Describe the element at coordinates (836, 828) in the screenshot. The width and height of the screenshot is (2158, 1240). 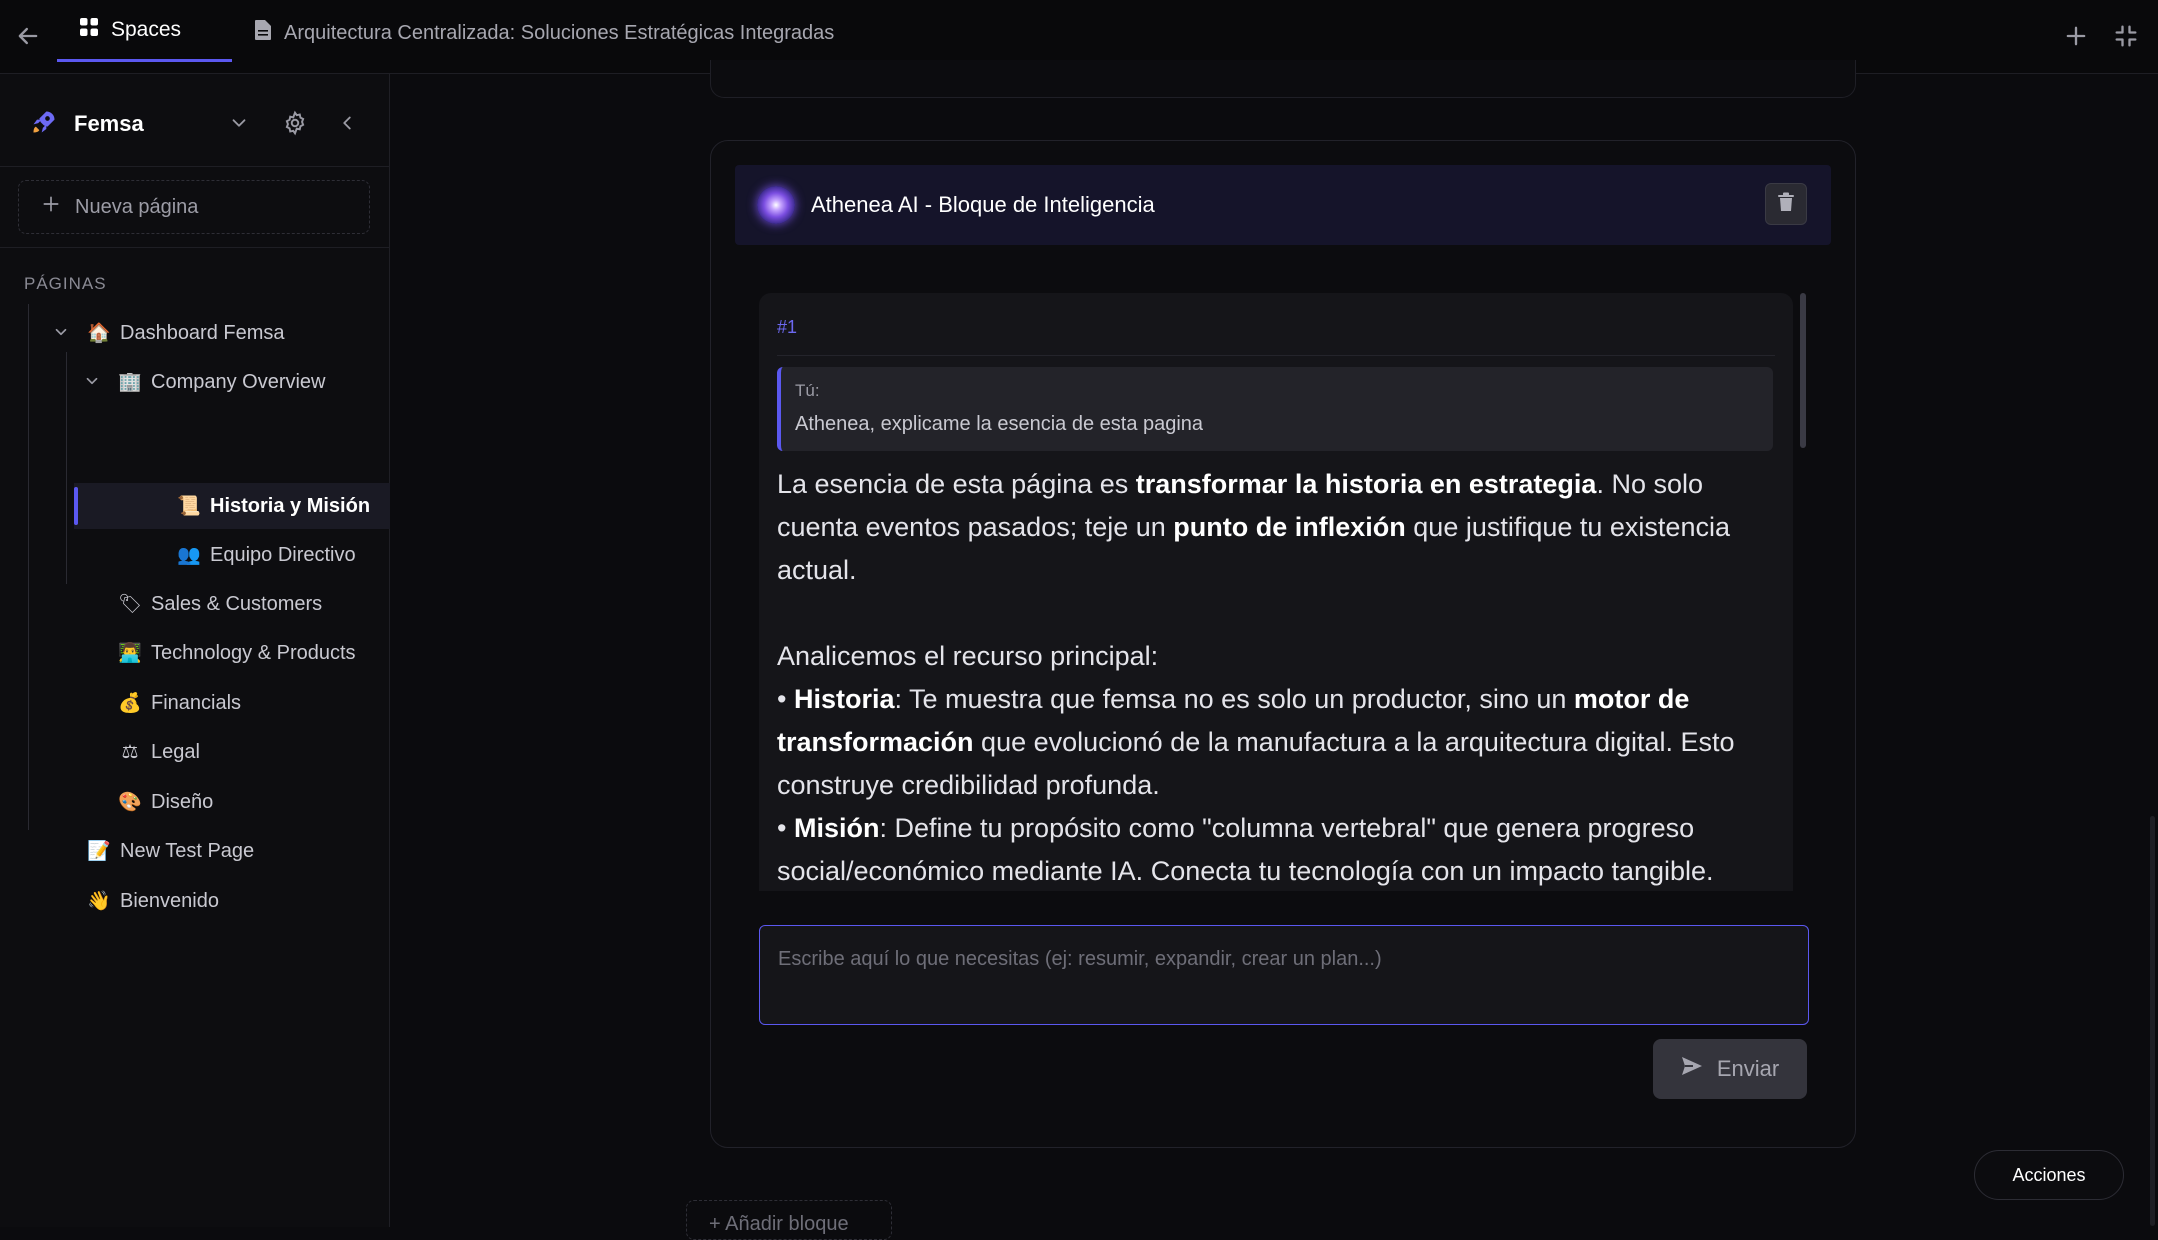
I see `reply-bold: Misión` at that location.